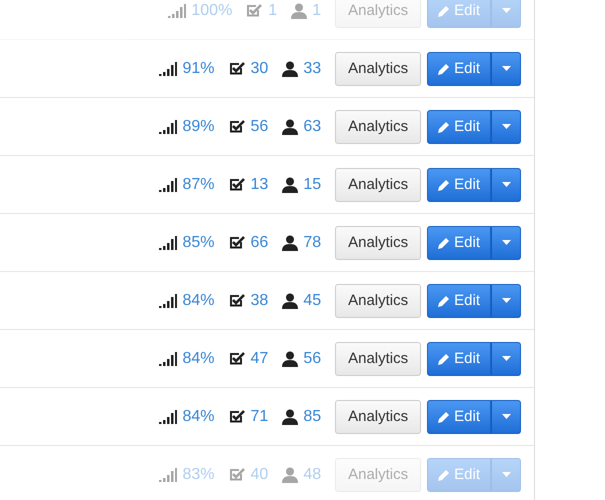 Image resolution: width=605 pixels, height=500 pixels. What do you see at coordinates (273, 11) in the screenshot?
I see `task-count: 1` at bounding box center [273, 11].